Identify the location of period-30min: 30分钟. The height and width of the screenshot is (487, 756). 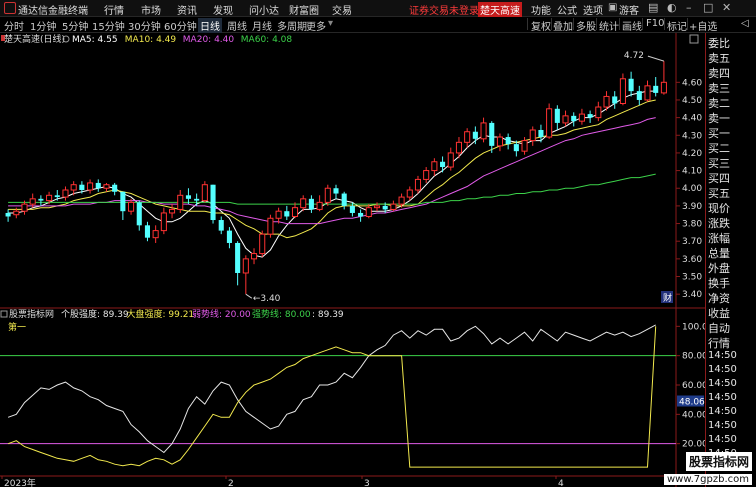
(144, 25).